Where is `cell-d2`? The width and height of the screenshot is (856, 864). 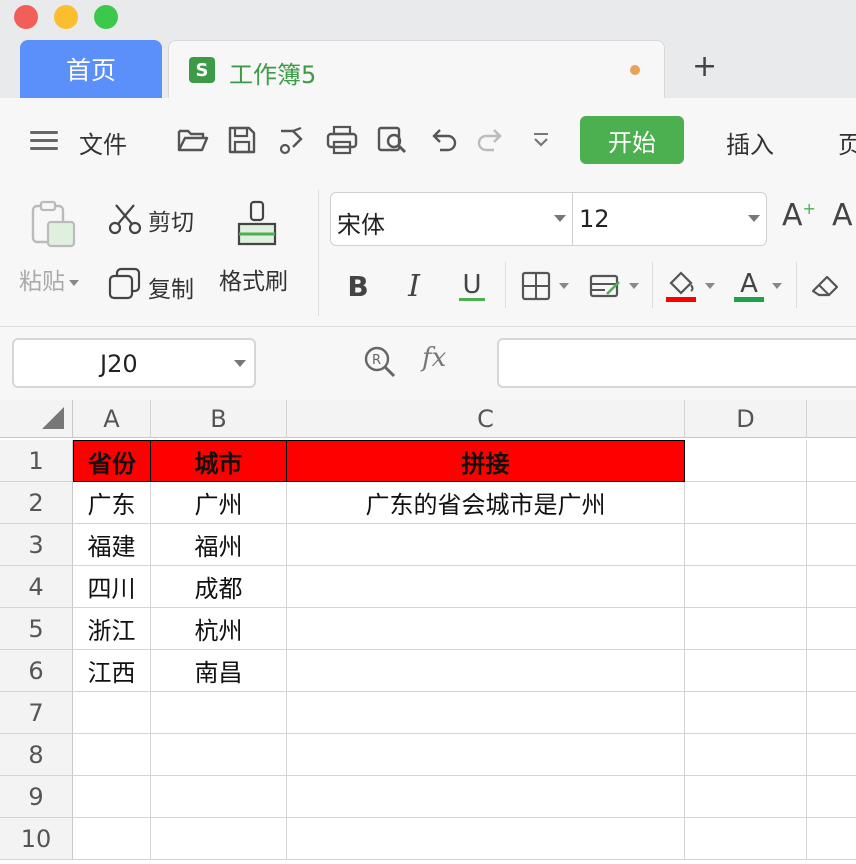
cell-d2 is located at coordinates (746, 503).